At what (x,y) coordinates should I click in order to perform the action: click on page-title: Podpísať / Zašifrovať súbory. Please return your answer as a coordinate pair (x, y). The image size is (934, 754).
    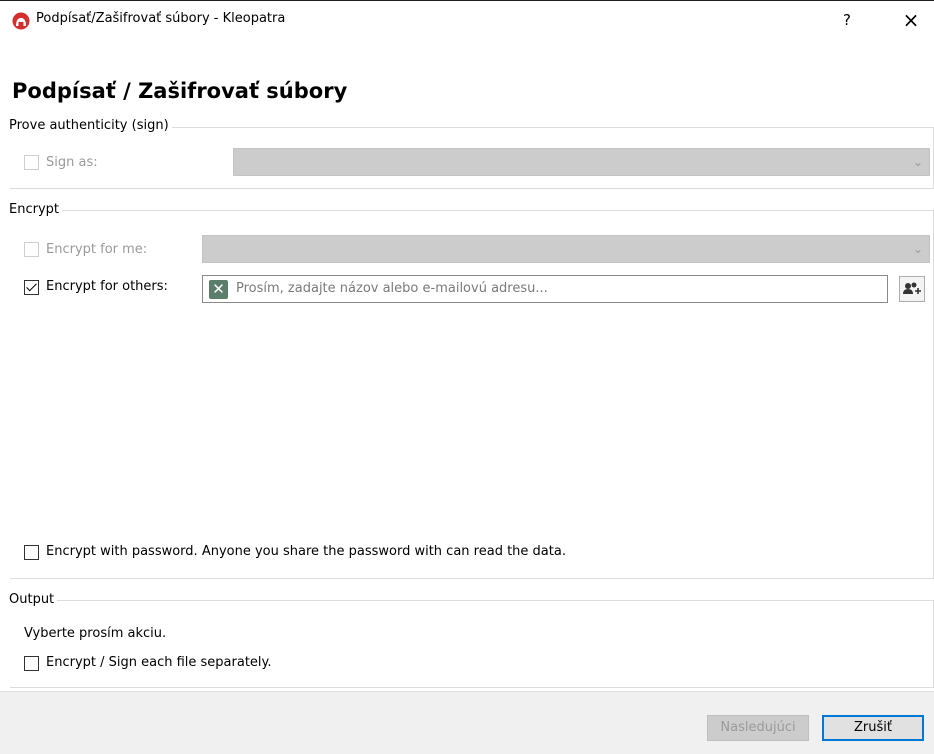
    Looking at the image, I should click on (180, 91).